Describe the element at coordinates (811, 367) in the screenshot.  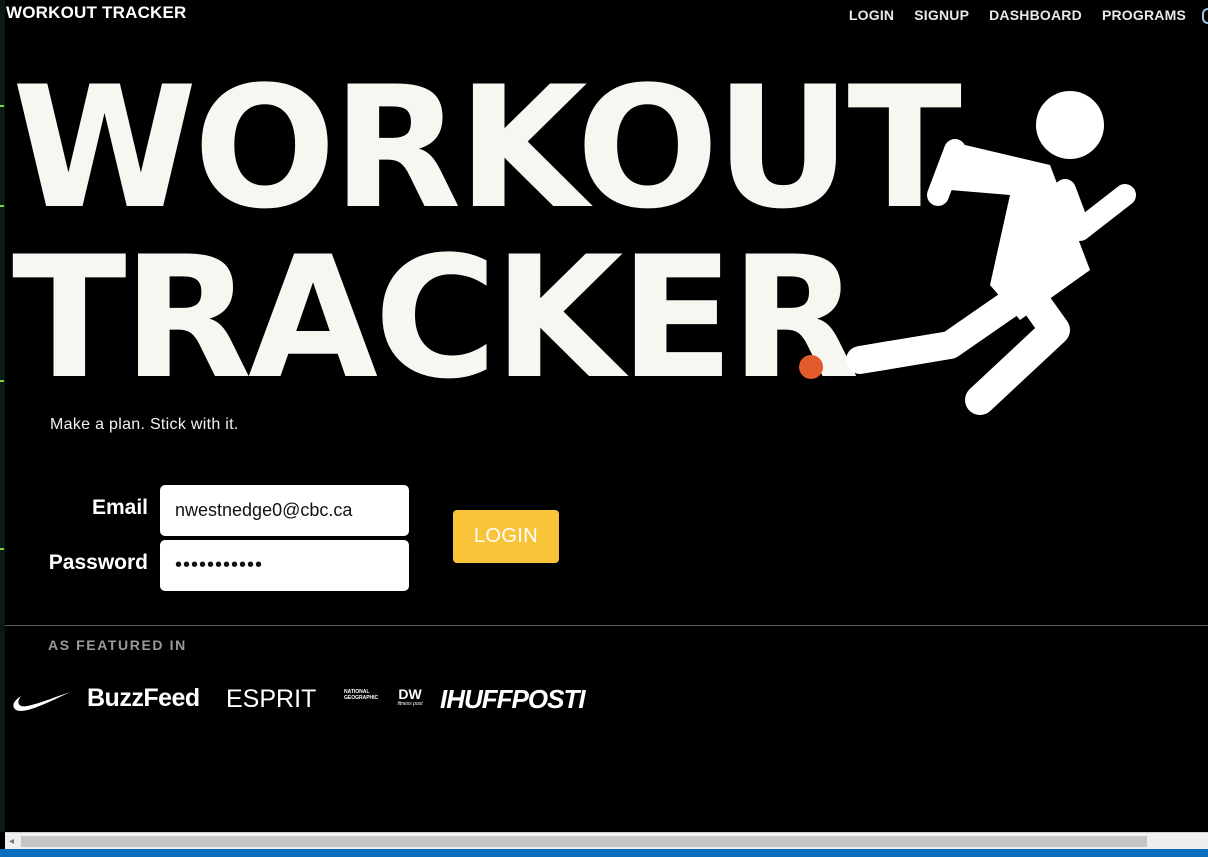
I see `hero-accent-dot` at that location.